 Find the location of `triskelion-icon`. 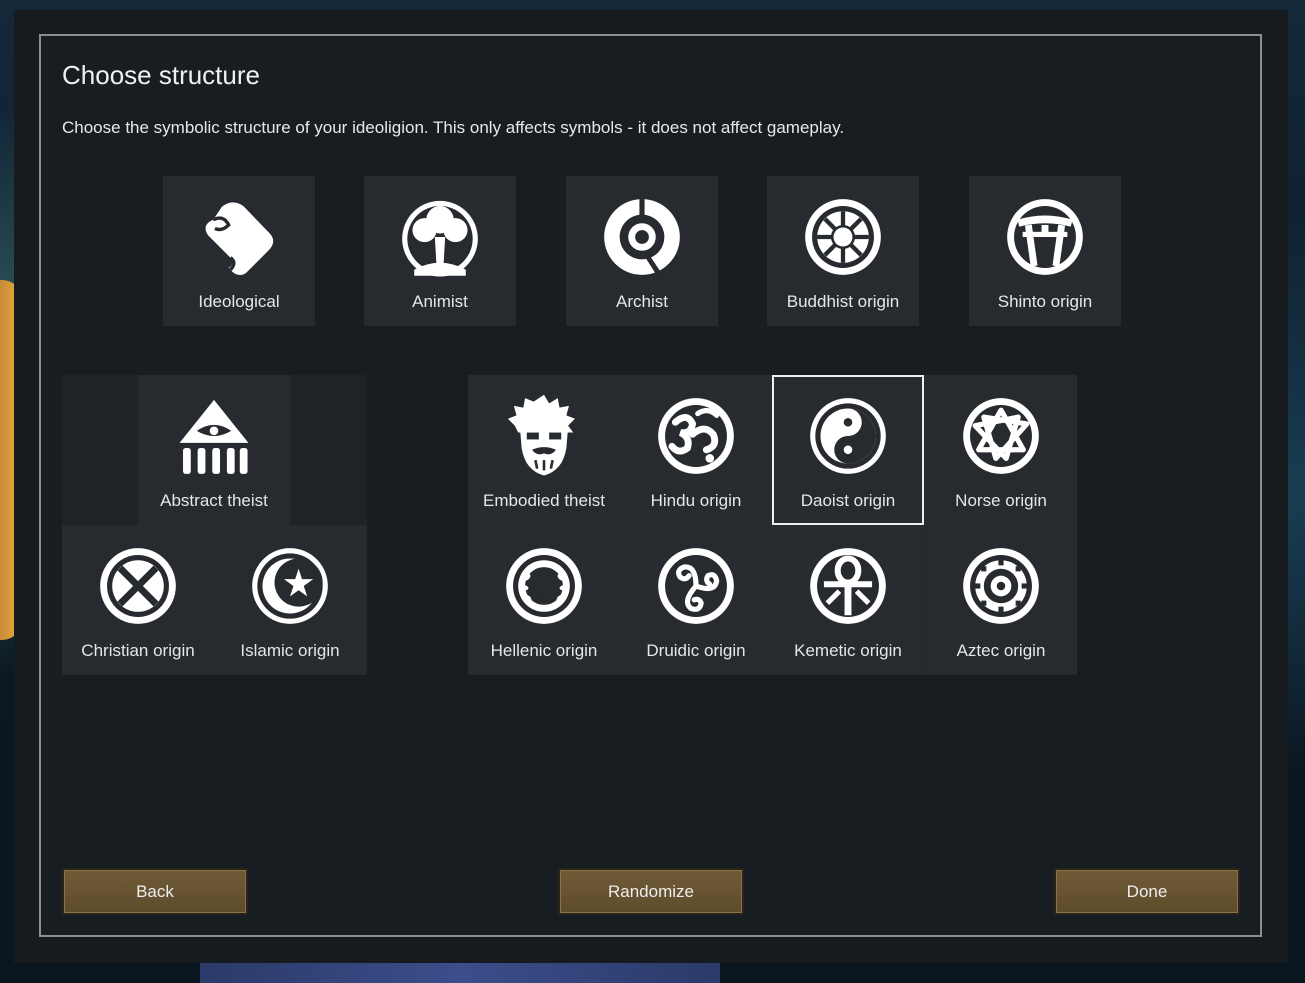

triskelion-icon is located at coordinates (696, 586).